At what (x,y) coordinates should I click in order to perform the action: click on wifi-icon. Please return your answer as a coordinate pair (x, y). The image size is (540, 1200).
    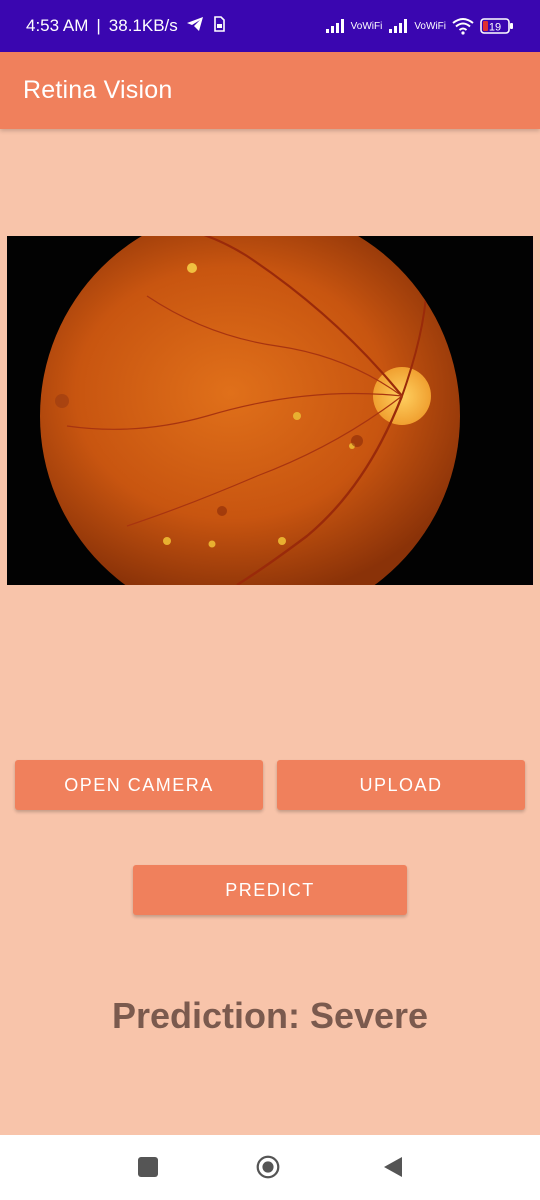
    Looking at the image, I should click on (463, 26).